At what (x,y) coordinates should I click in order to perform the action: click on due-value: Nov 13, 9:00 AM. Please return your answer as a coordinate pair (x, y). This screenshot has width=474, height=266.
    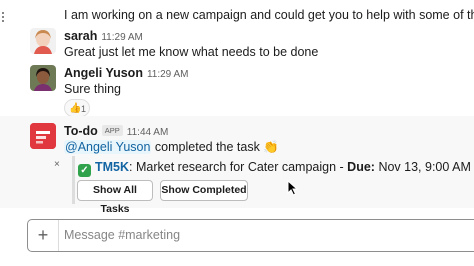
    Looking at the image, I should click on (424, 167).